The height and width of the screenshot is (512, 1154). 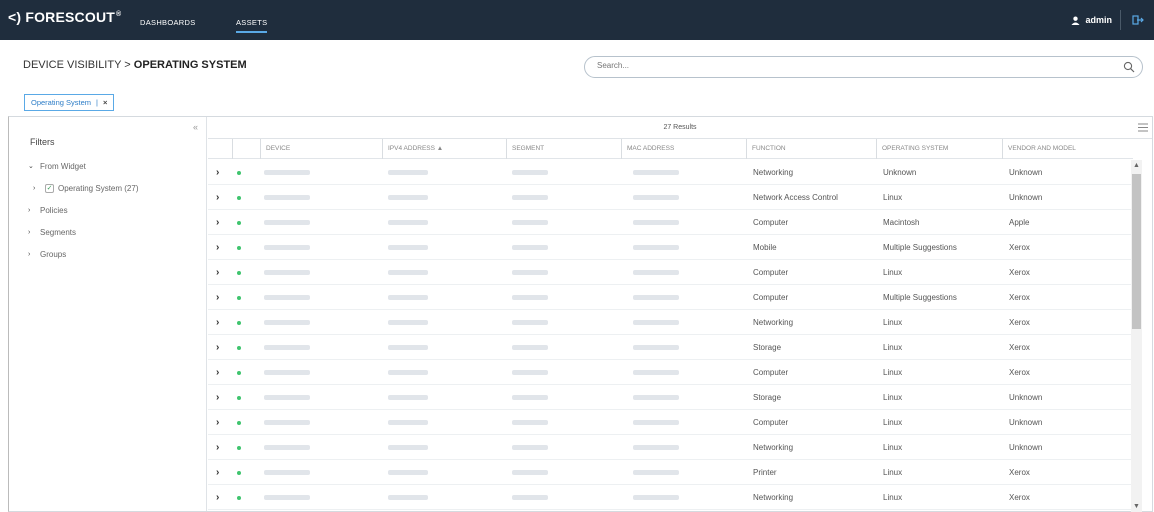 What do you see at coordinates (900, 172) in the screenshot?
I see `cell-operating-system: Unknown` at bounding box center [900, 172].